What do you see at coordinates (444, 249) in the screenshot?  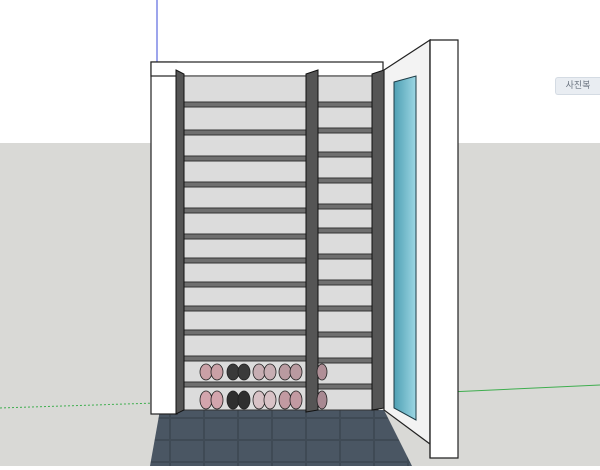 I see `right-wall-outer` at bounding box center [444, 249].